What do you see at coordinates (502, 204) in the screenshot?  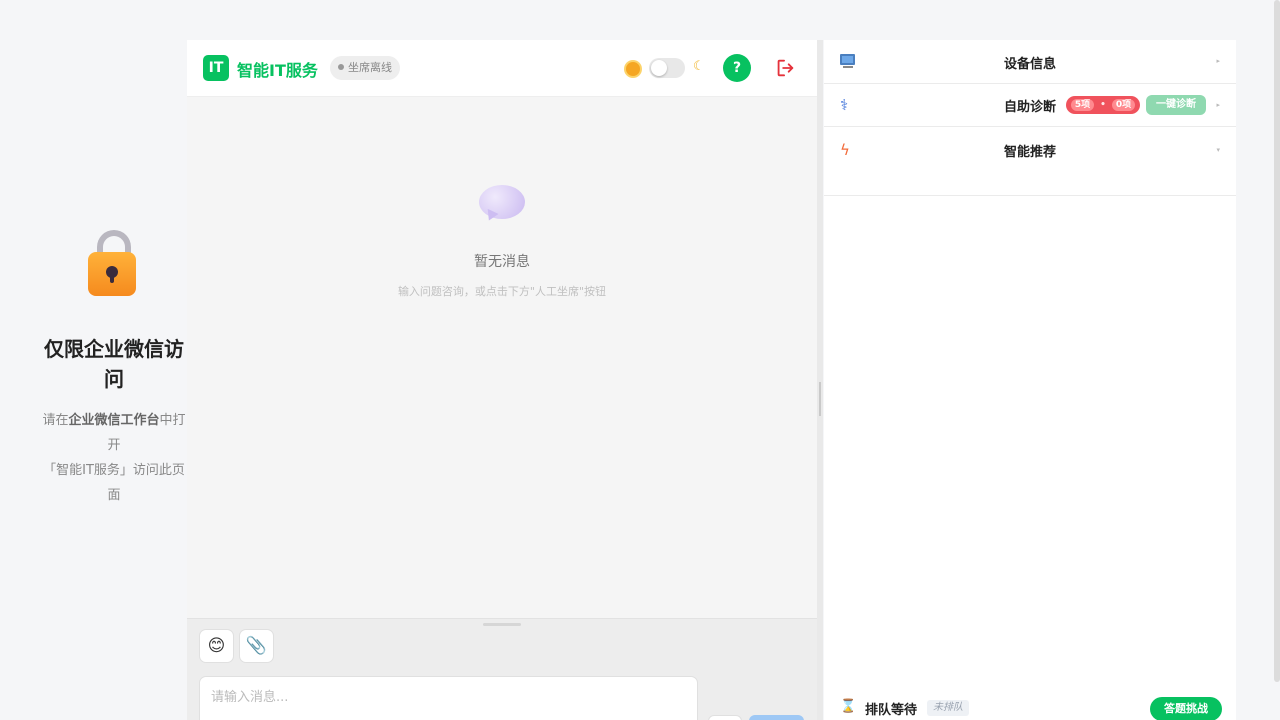 I see `chat-bubble-icon` at bounding box center [502, 204].